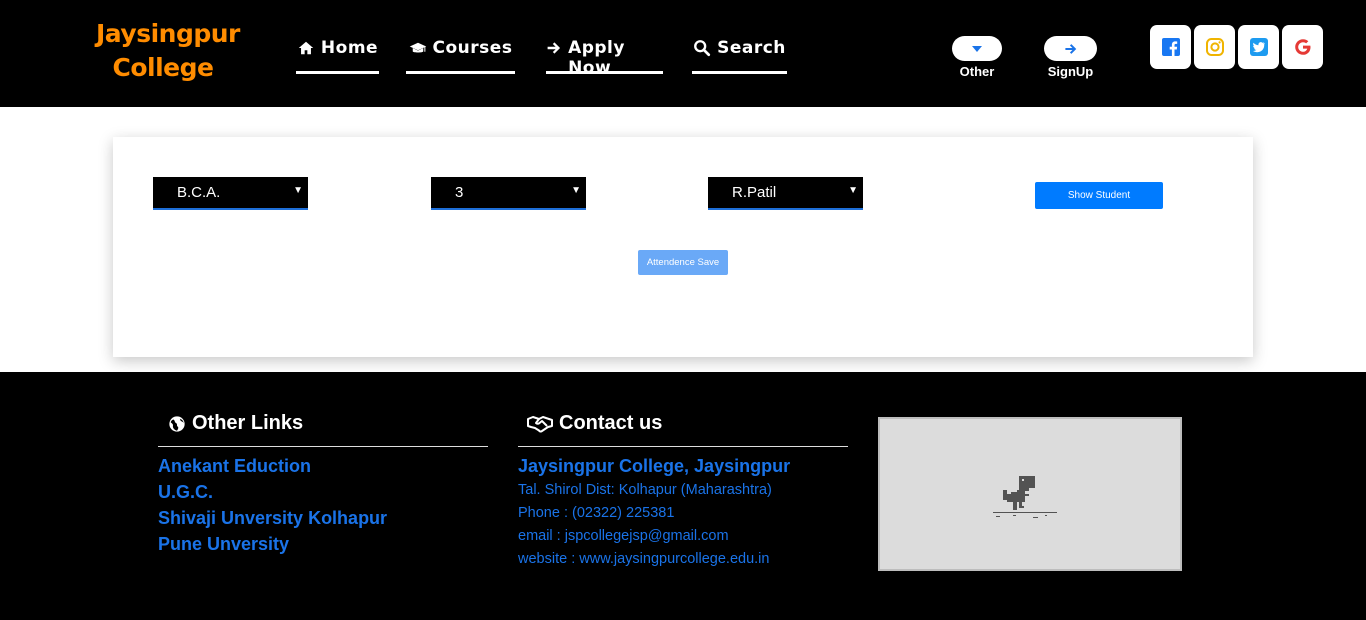 The width and height of the screenshot is (1366, 620). Describe the element at coordinates (751, 48) in the screenshot. I see `nav-search-label: Search` at that location.